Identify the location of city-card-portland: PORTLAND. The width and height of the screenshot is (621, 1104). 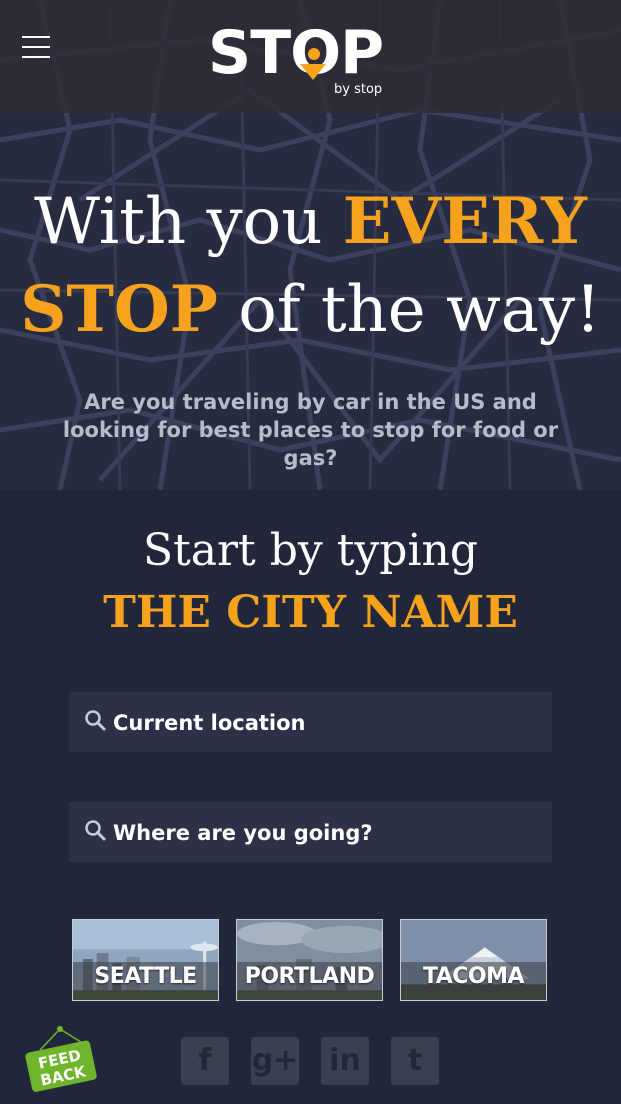
(309, 960).